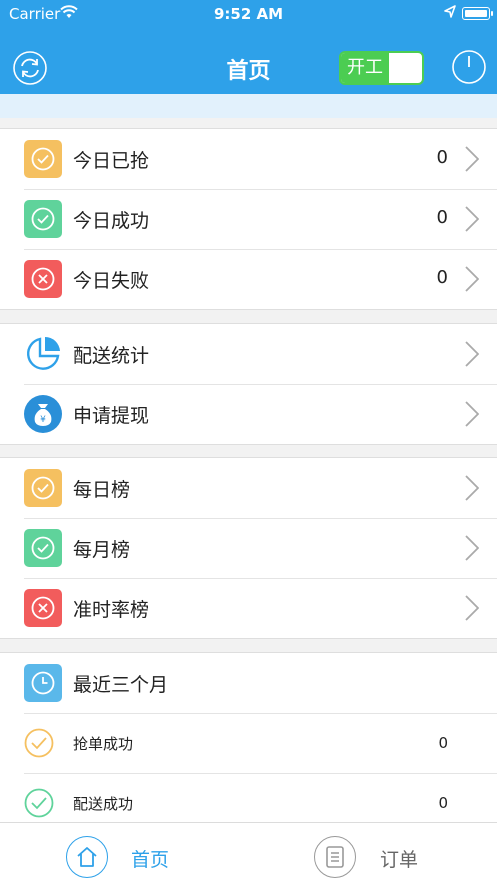 This screenshot has height=883, width=497. Describe the element at coordinates (43, 353) in the screenshot. I see `pie-chart-icon` at that location.